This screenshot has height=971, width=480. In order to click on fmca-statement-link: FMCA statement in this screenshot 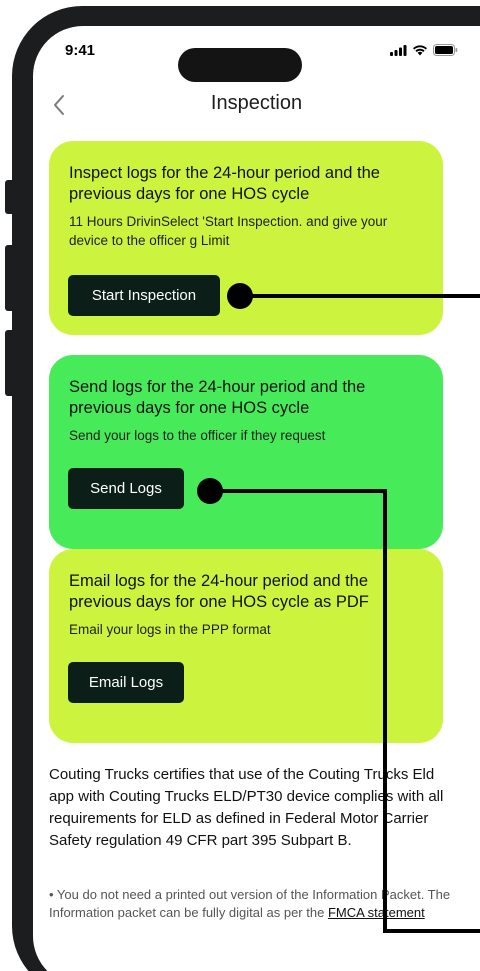, I will do `click(376, 912)`.